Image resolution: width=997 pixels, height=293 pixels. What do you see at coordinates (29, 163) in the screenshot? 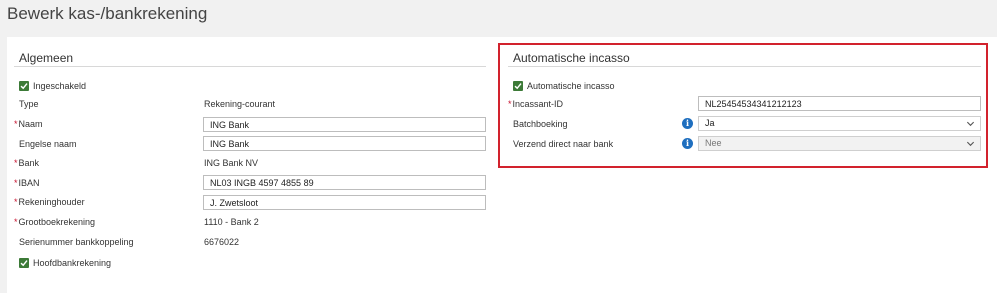
I see `bank-label-text: Bank` at bounding box center [29, 163].